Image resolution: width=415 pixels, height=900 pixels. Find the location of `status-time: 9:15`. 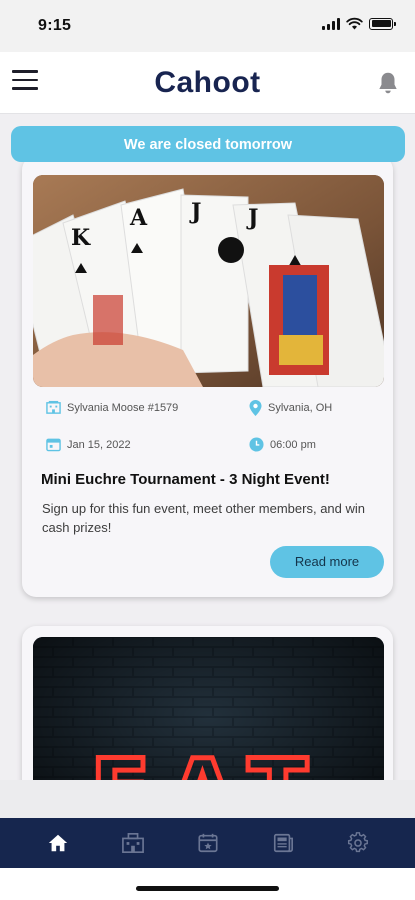

status-time: 9:15 is located at coordinates (55, 25).